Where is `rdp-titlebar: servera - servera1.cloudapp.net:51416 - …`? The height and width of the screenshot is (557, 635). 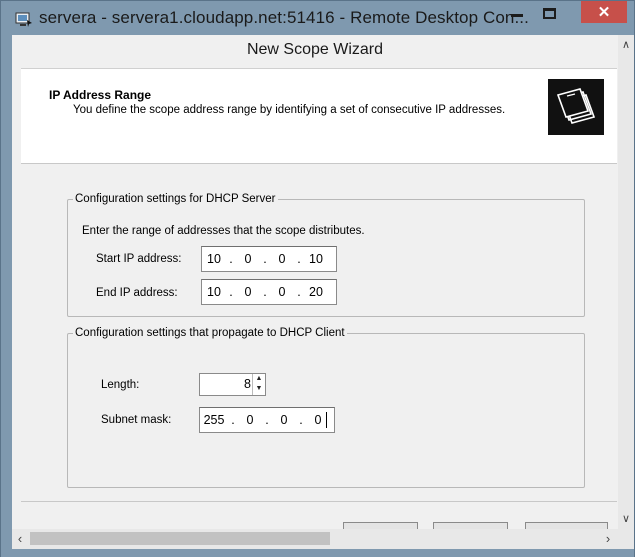 rdp-titlebar: servera - servera1.cloudapp.net:51416 - … is located at coordinates (317, 18).